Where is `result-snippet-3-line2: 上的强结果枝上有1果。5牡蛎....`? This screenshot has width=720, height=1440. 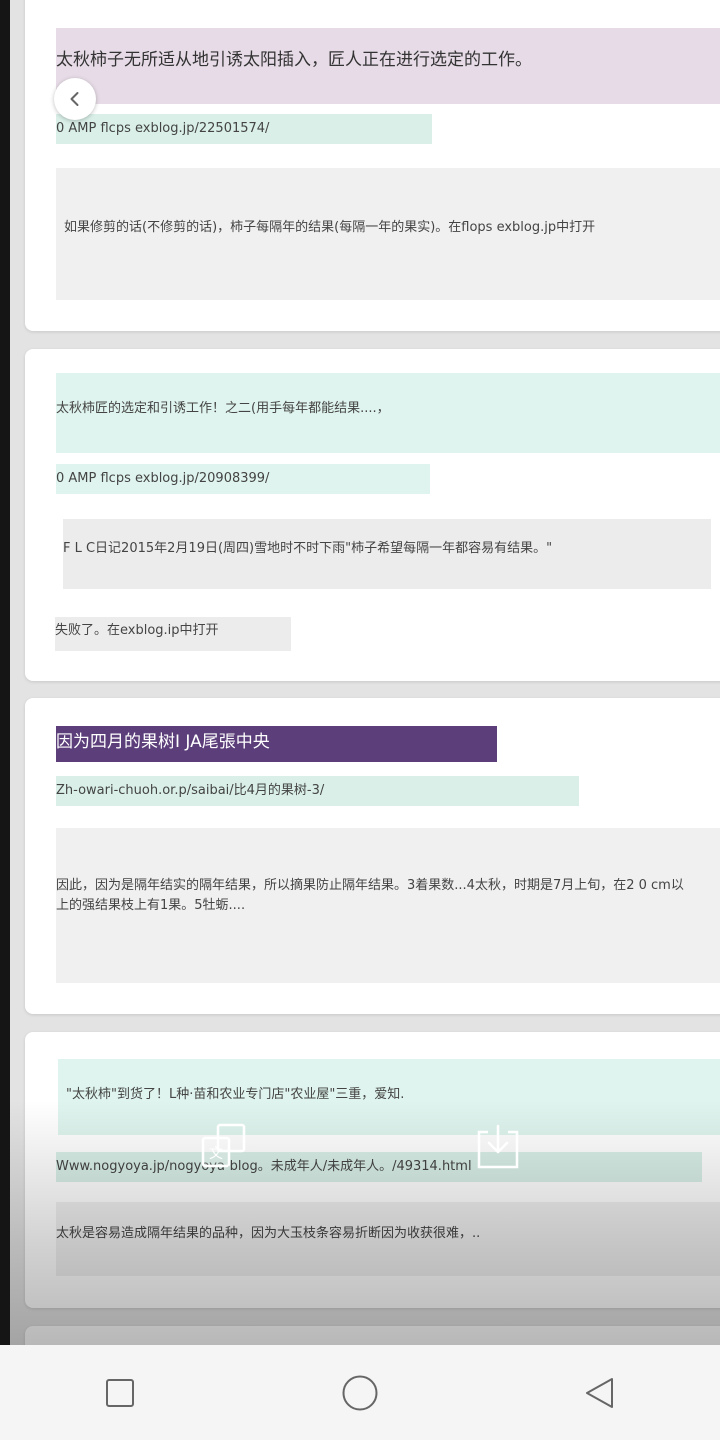 result-snippet-3-line2: 上的强结果枝上有1果。5牡蛎.... is located at coordinates (151, 905).